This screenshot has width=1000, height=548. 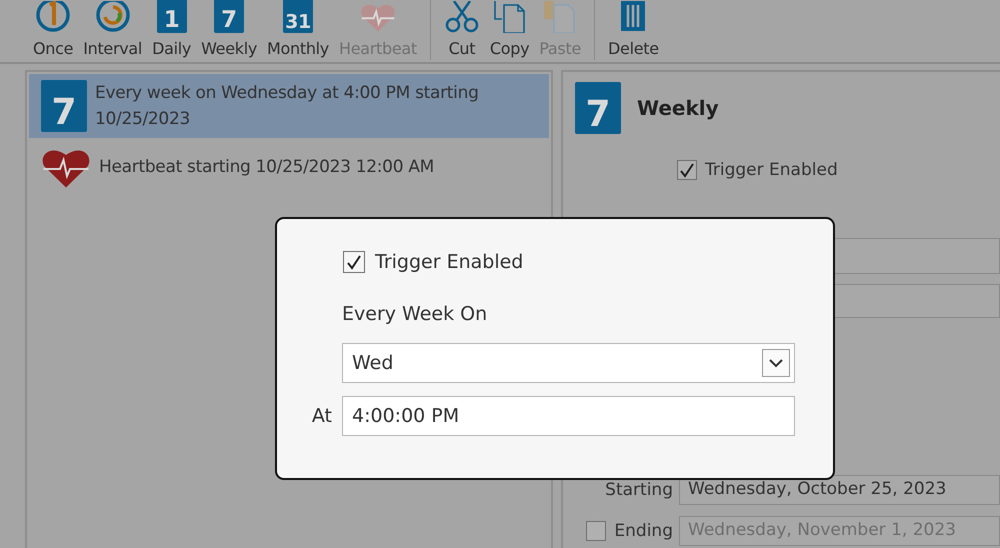 I want to click on toolbar-button: Once, so click(x=53, y=31).